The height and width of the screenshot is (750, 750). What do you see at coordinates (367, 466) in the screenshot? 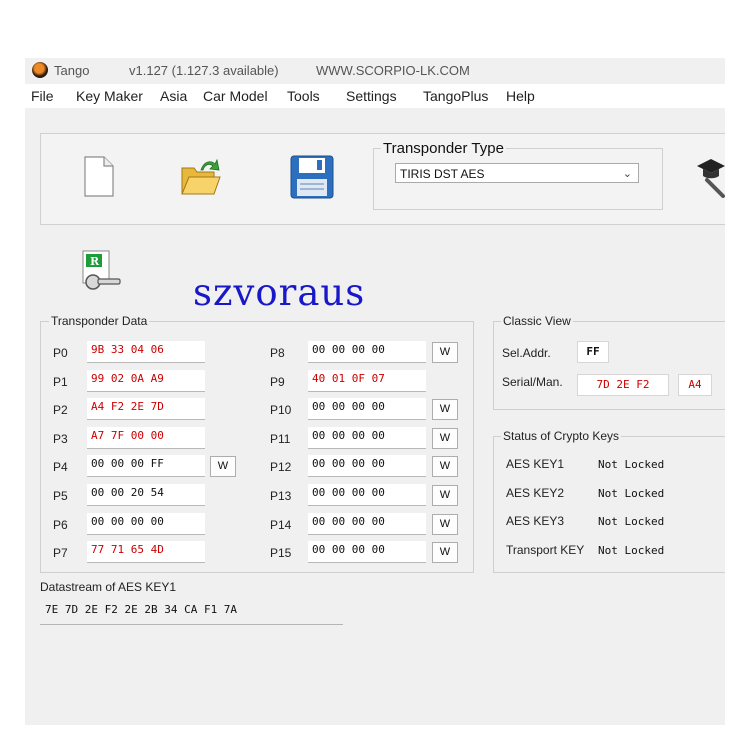
I see `page-field-p12: 00 00 00 00` at bounding box center [367, 466].